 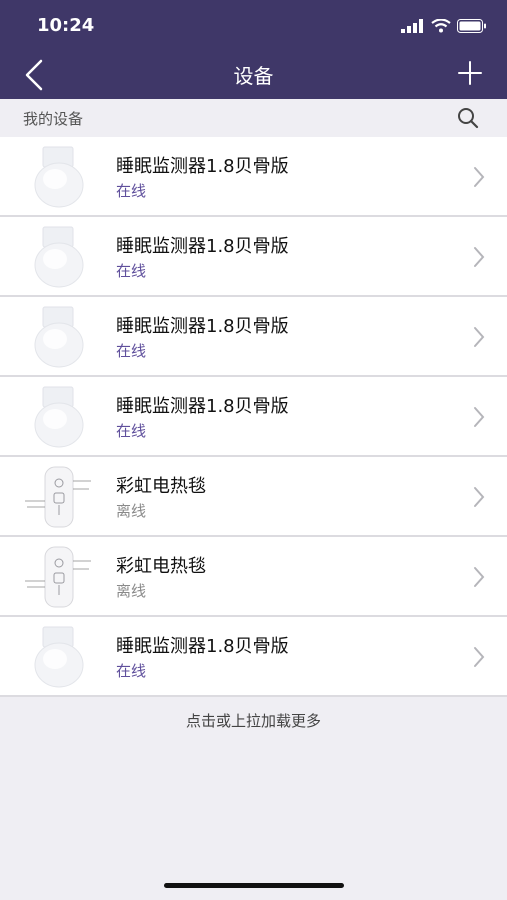 I want to click on status-icons, so click(x=444, y=26).